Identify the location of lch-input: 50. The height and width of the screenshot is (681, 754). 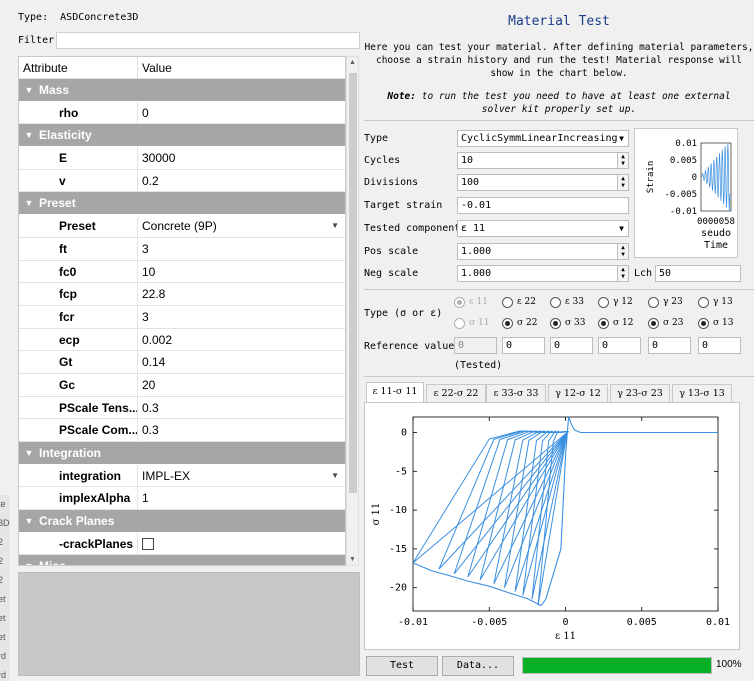
(698, 273).